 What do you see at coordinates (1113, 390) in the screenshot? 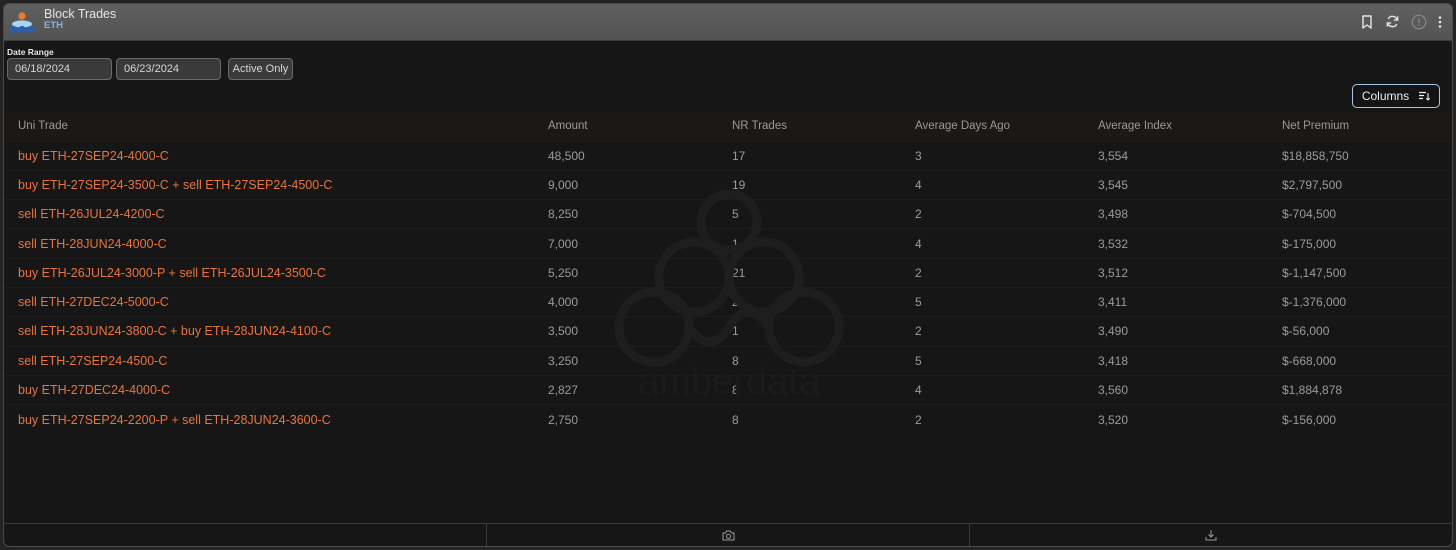
I see `cell-average-index: 3,560` at bounding box center [1113, 390].